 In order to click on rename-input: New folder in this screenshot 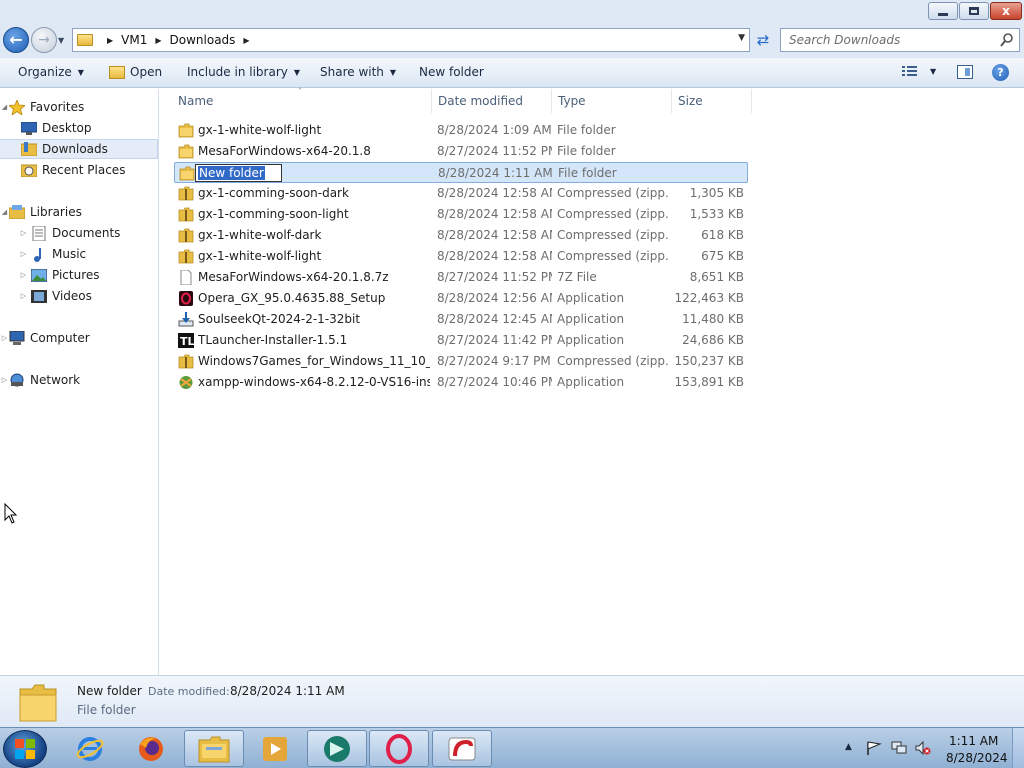, I will do `click(238, 173)`.